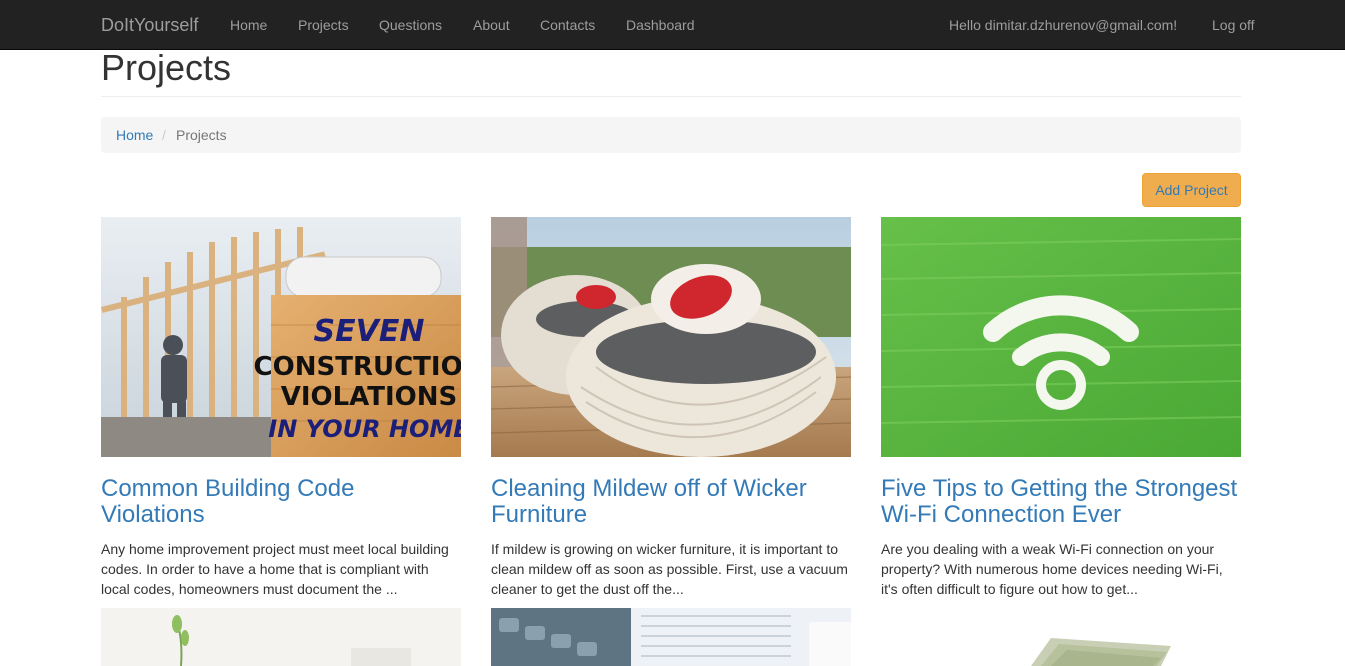 Image resolution: width=1345 pixels, height=666 pixels. Describe the element at coordinates (281, 637) in the screenshot. I see `plant-image` at that location.